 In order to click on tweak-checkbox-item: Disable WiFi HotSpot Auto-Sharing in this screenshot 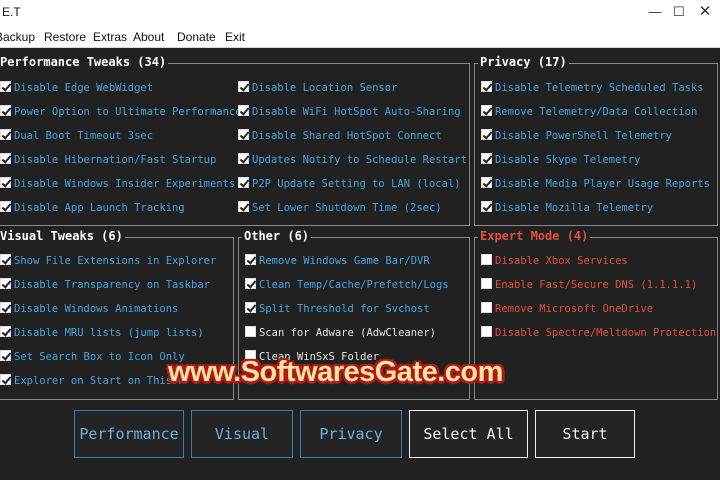, I will do `click(349, 112)`.